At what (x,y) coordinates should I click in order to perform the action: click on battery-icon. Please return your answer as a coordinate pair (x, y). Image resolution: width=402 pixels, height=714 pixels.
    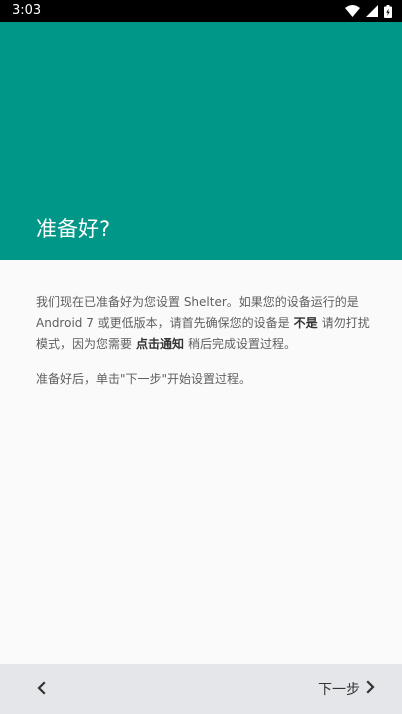
    Looking at the image, I should click on (388, 11).